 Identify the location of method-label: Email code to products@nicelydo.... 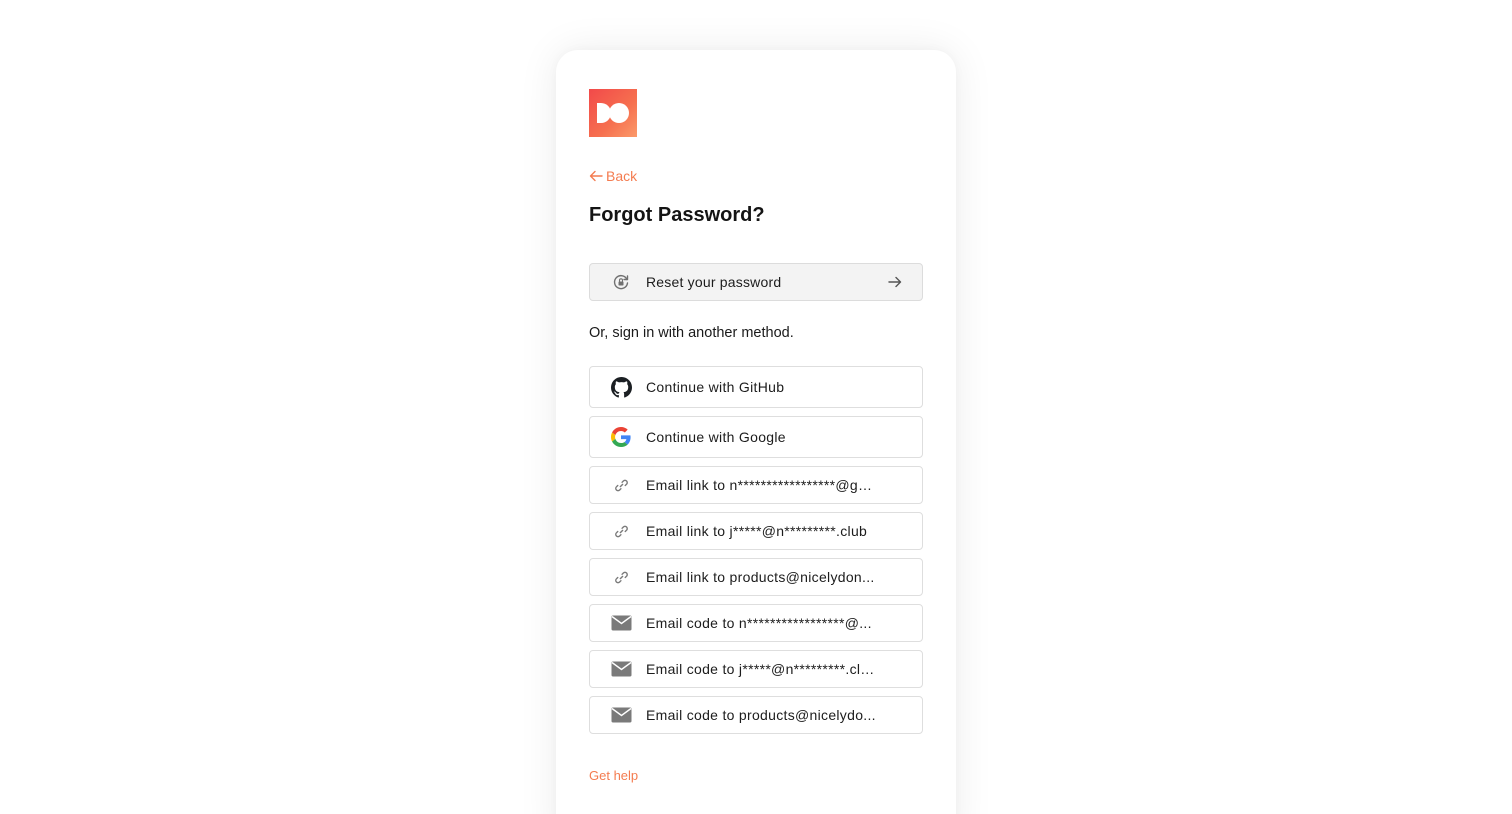
(761, 715).